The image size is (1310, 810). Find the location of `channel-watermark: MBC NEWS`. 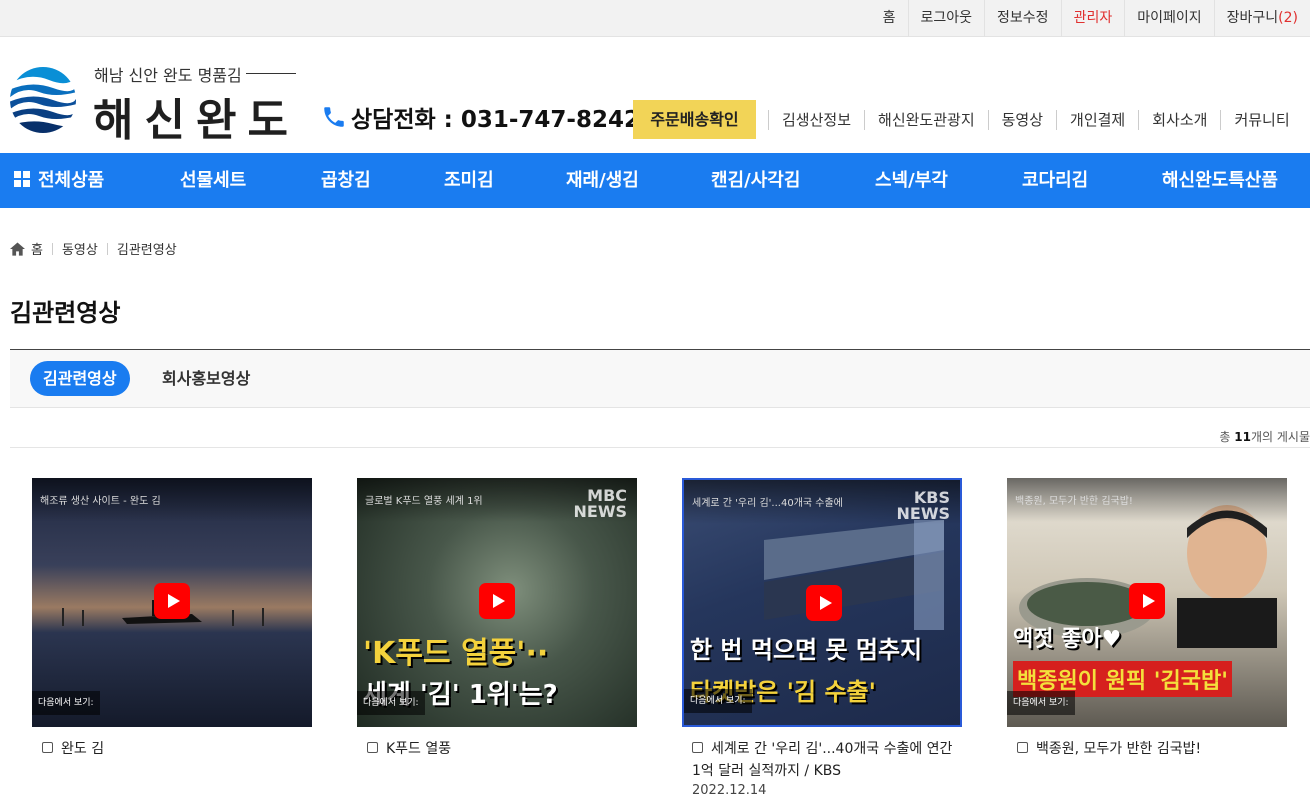

channel-watermark: MBC NEWS is located at coordinates (600, 503).